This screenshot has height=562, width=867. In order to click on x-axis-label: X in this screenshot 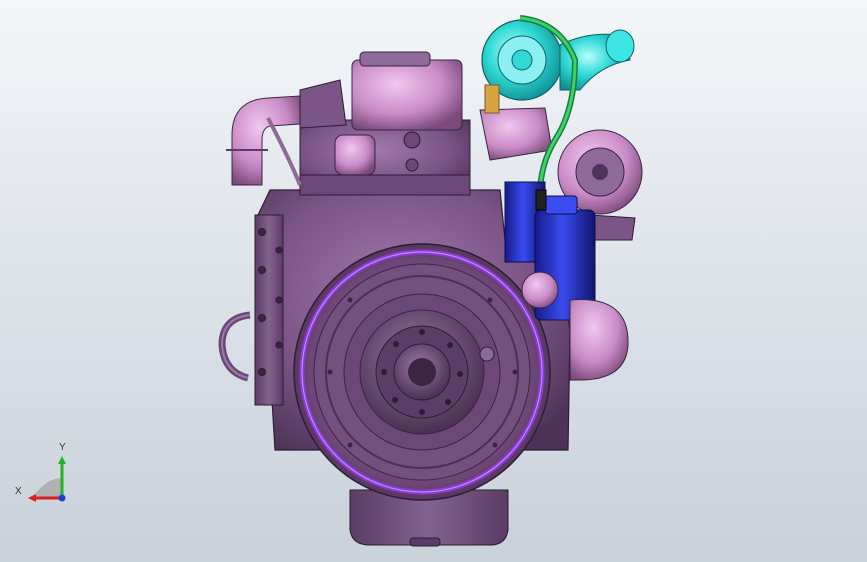, I will do `click(18, 491)`.